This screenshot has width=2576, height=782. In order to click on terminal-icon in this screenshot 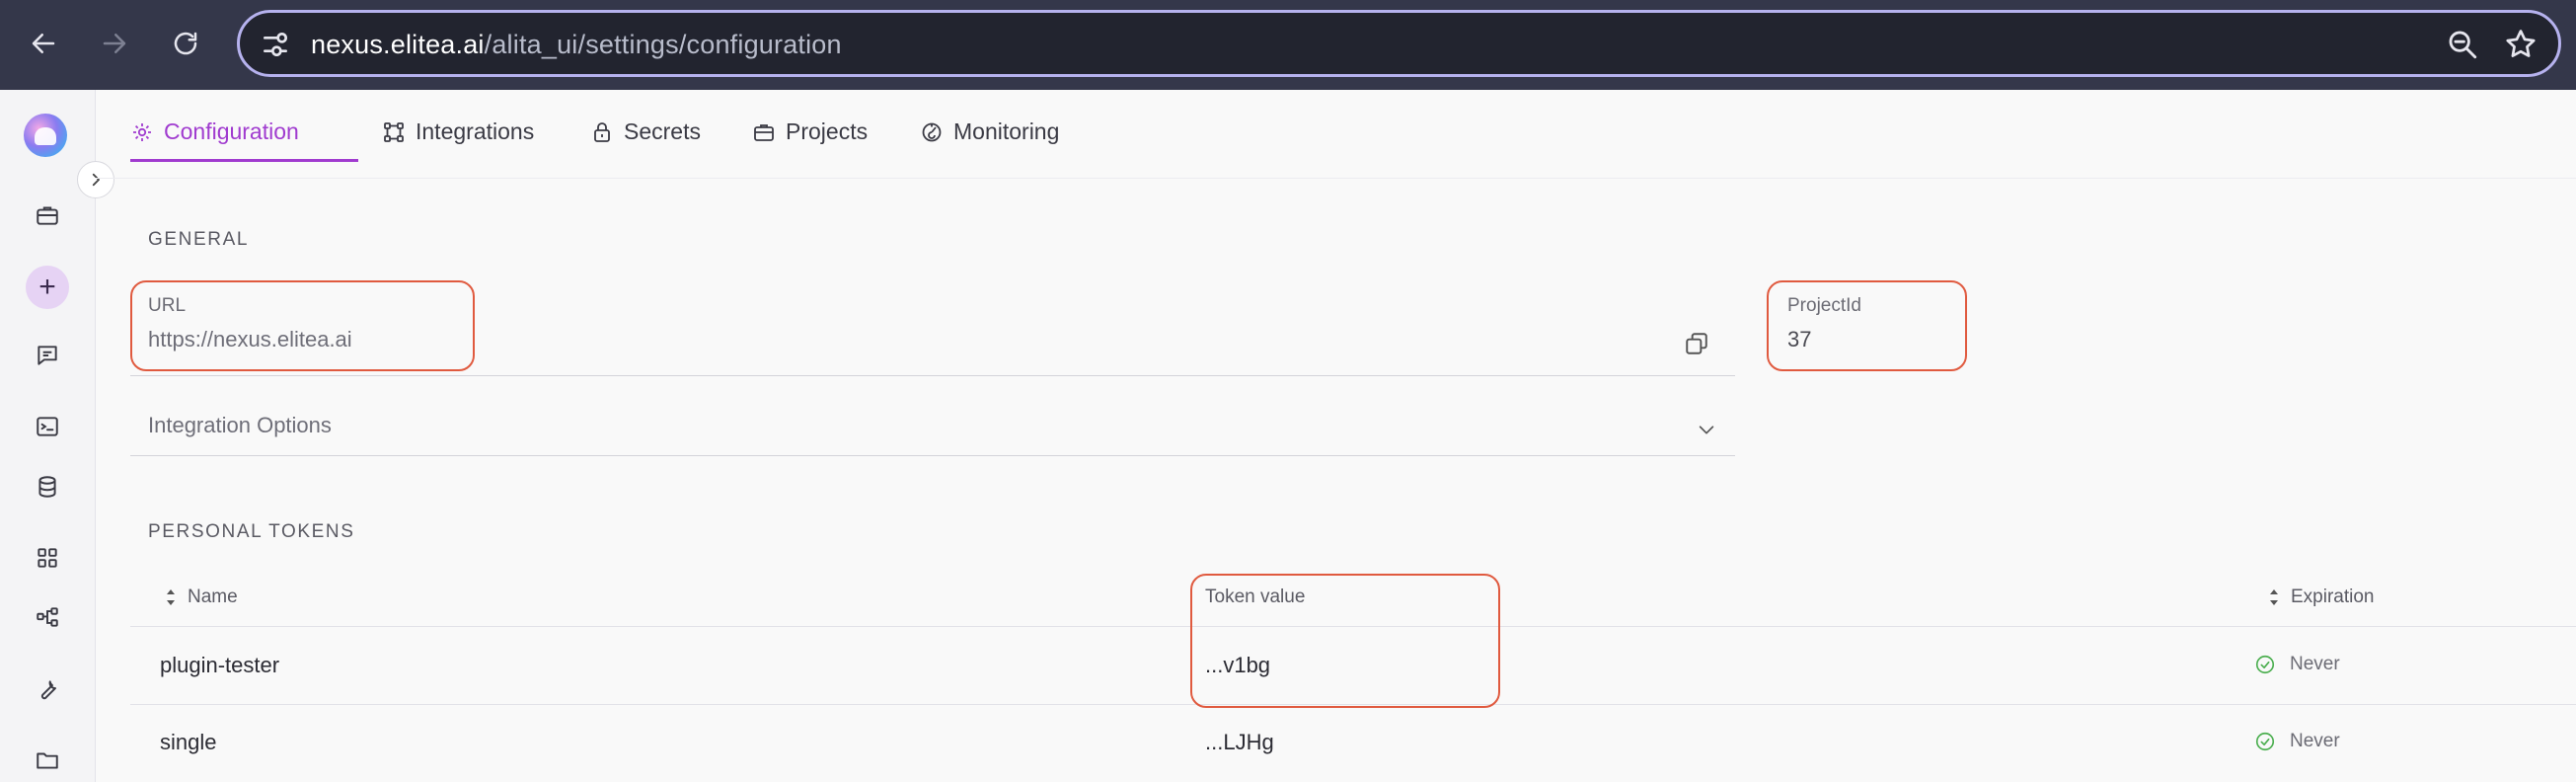, I will do `click(47, 426)`.